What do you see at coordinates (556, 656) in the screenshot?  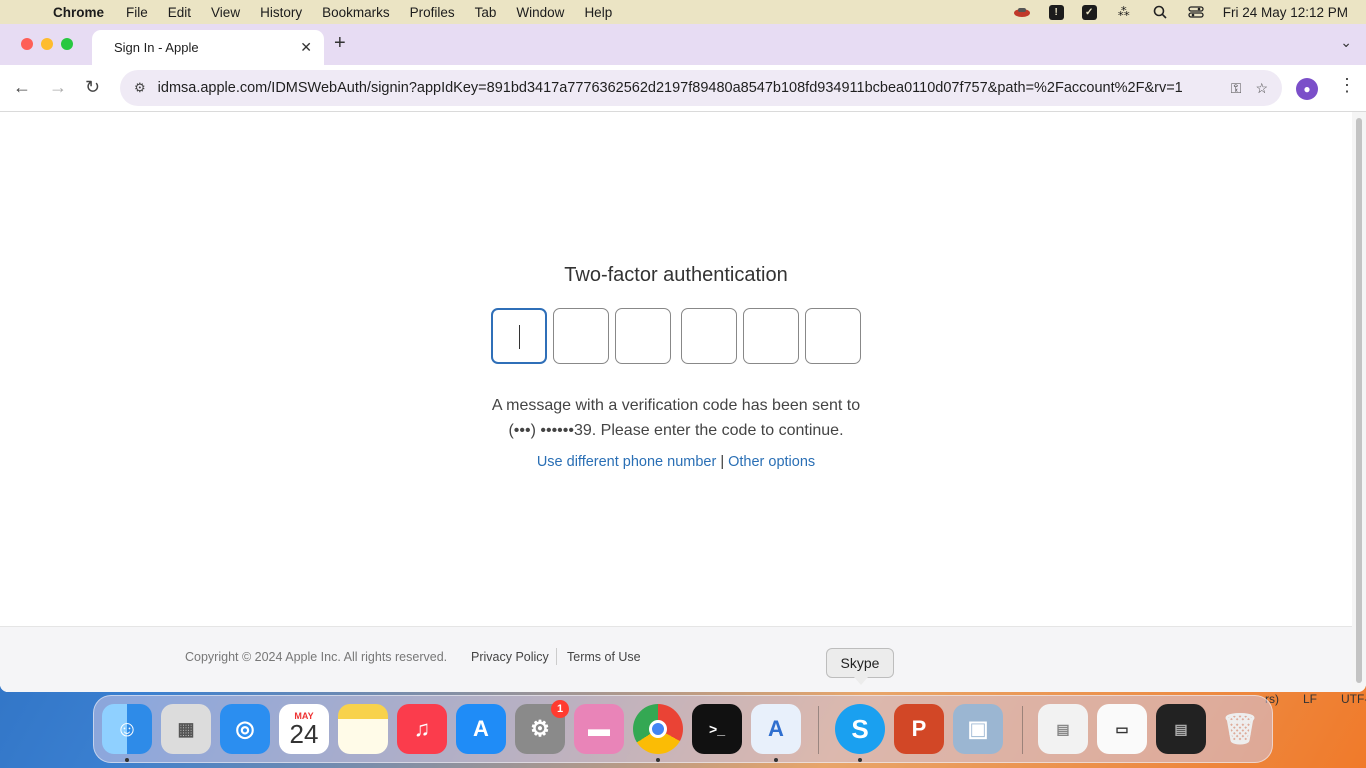 I see `footer-divider` at bounding box center [556, 656].